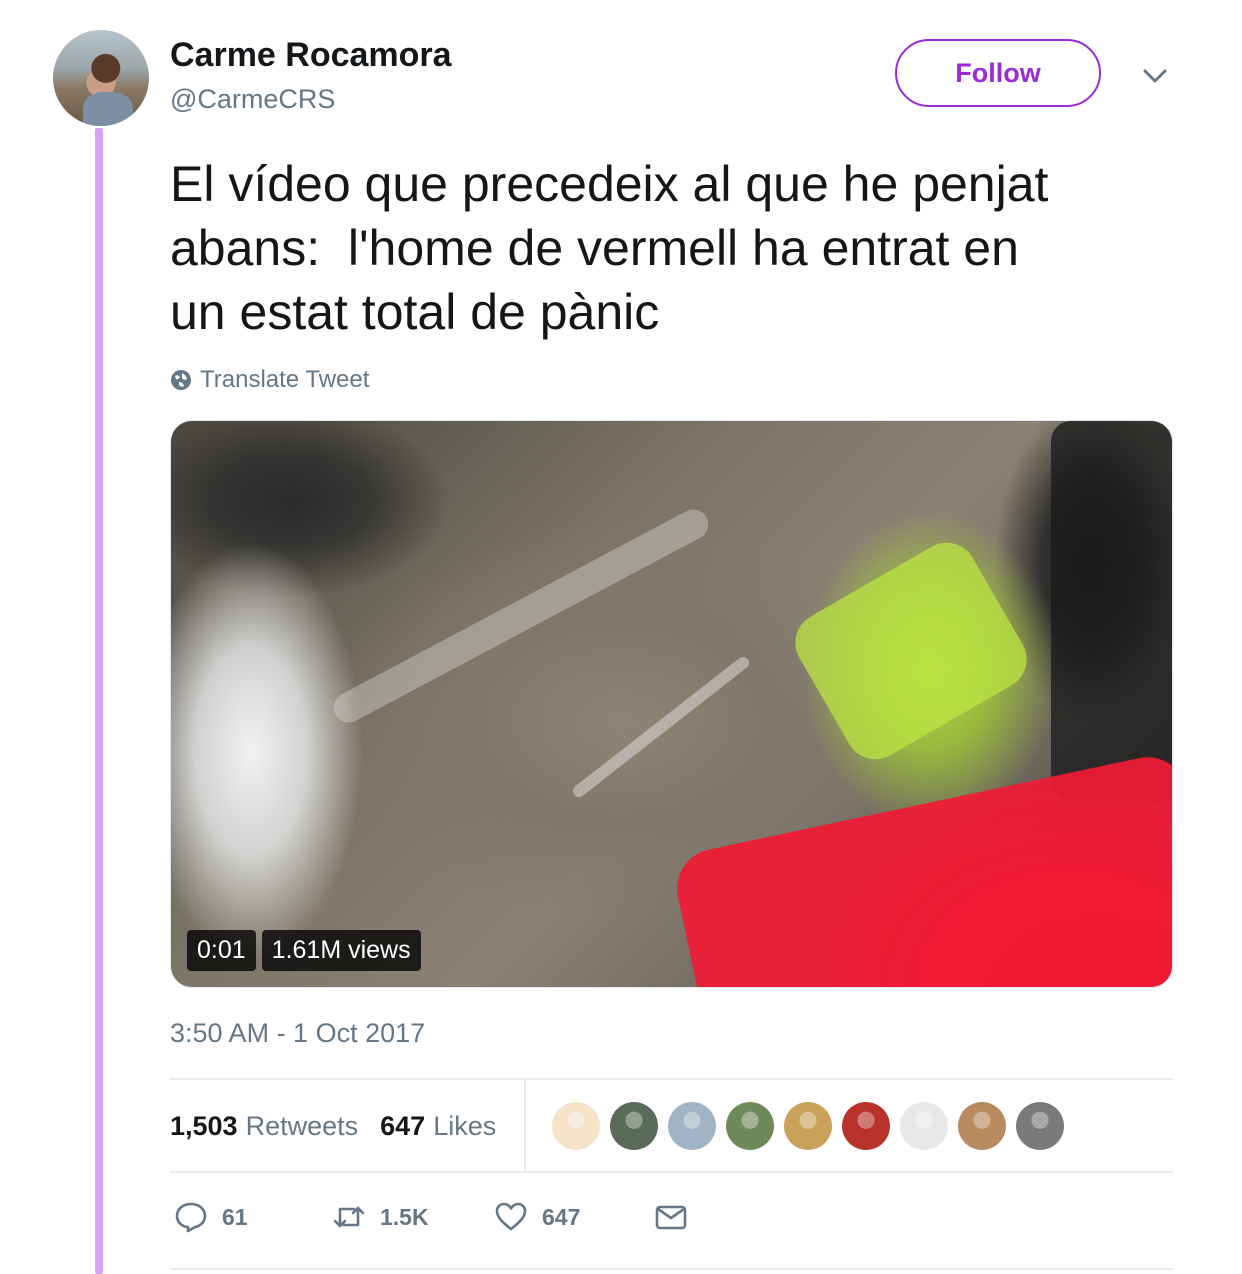 The width and height of the screenshot is (1242, 1274). What do you see at coordinates (285, 379) in the screenshot?
I see `translate-label: Translate Tweet` at bounding box center [285, 379].